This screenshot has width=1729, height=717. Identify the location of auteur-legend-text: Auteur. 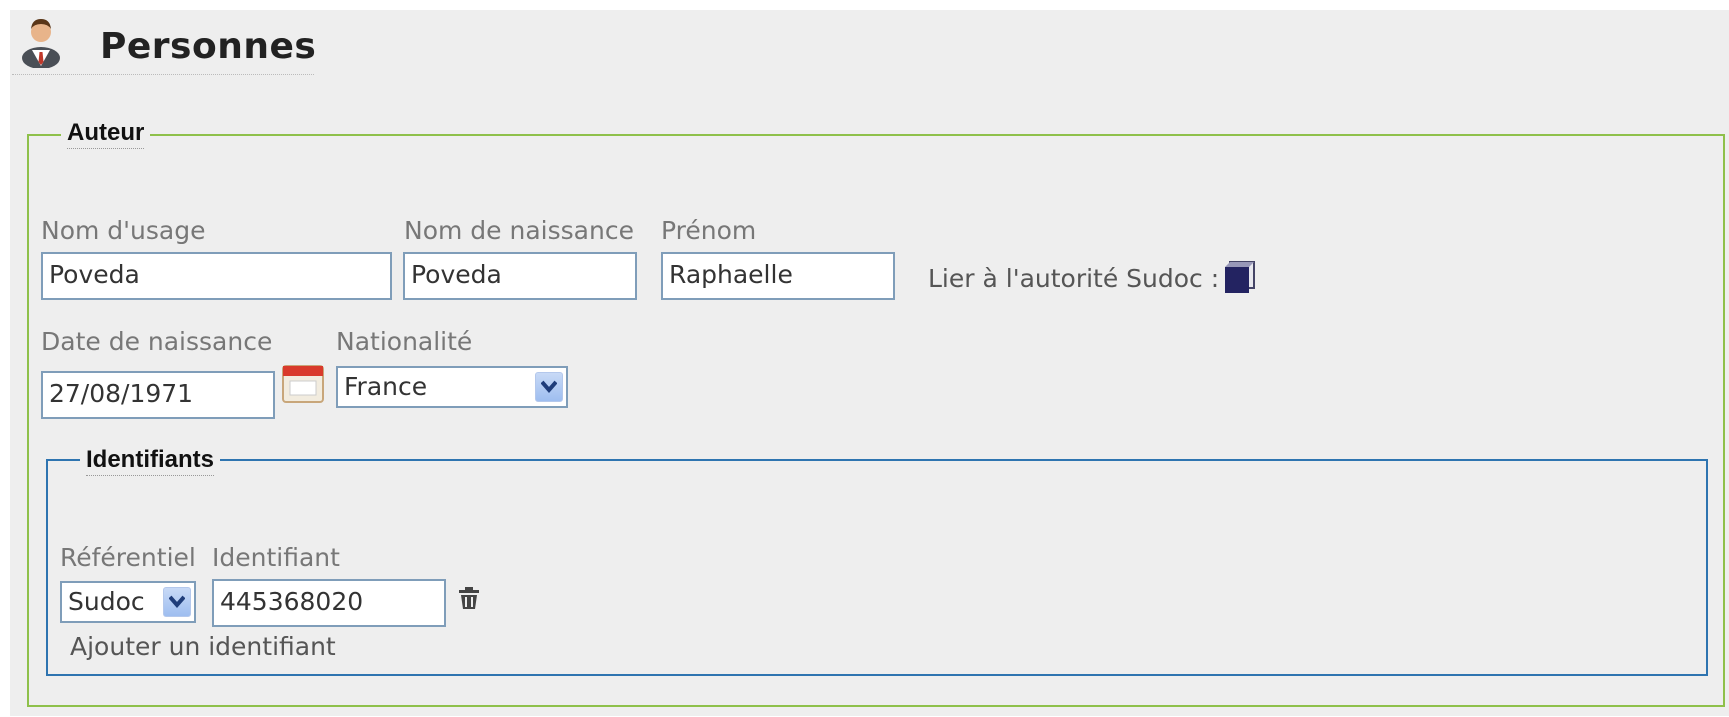
(106, 134).